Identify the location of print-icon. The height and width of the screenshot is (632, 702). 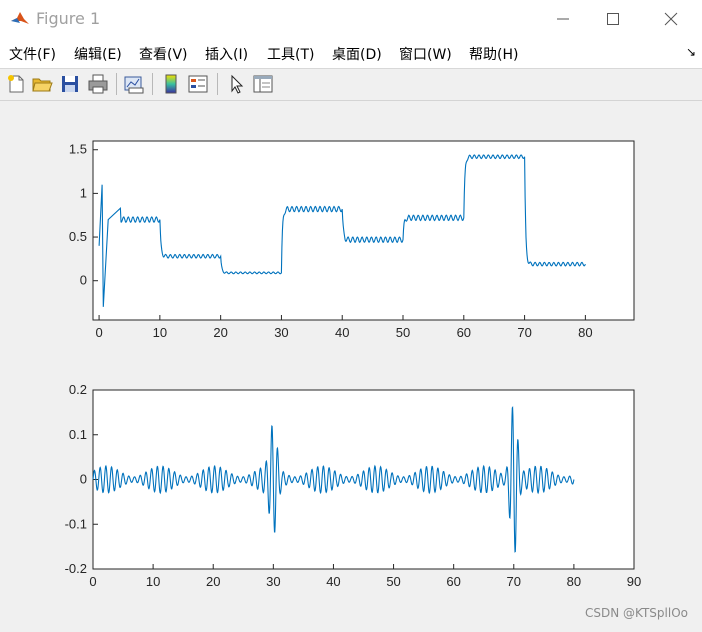
(98, 84).